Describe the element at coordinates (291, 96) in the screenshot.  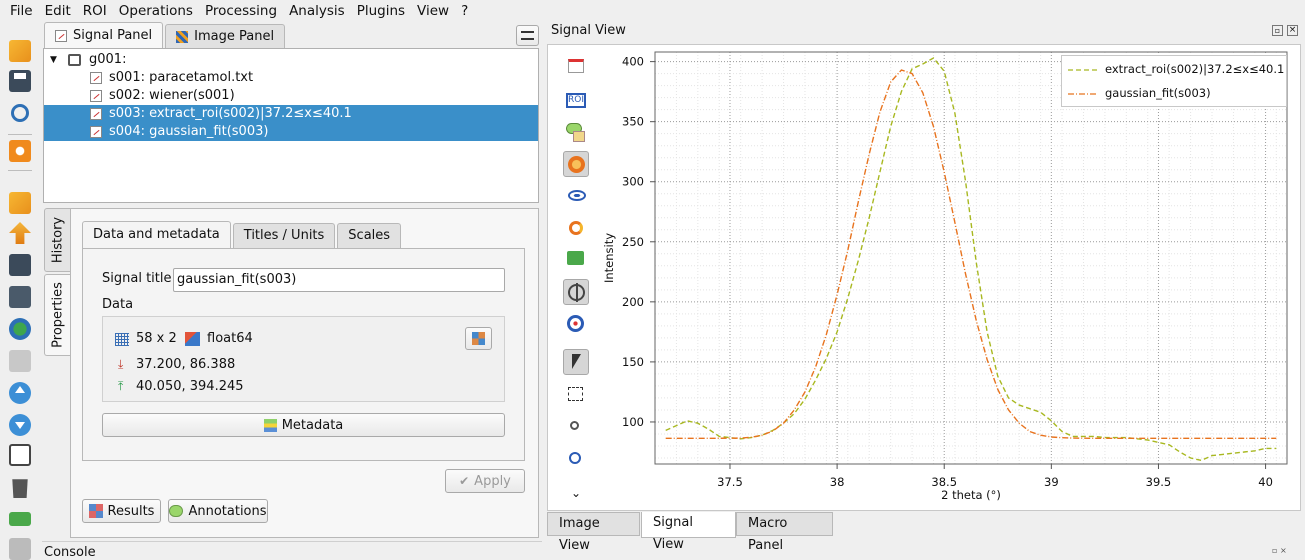
I see `tree-item-s002: s002: wiener(s001)` at that location.